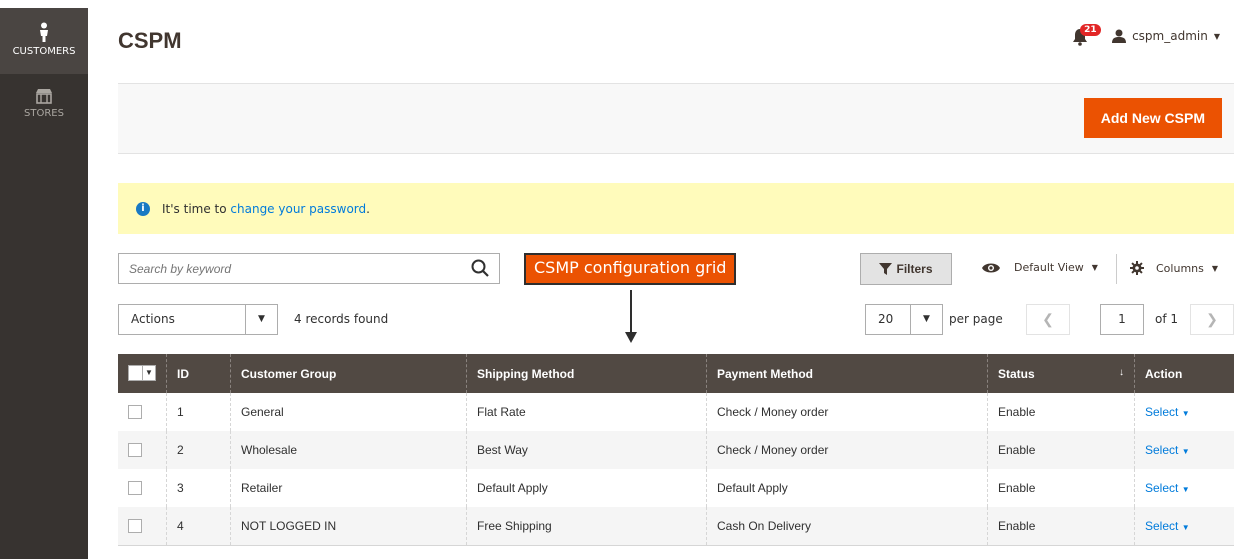 This screenshot has width=1234, height=559. I want to click on cell-id: 2, so click(198, 450).